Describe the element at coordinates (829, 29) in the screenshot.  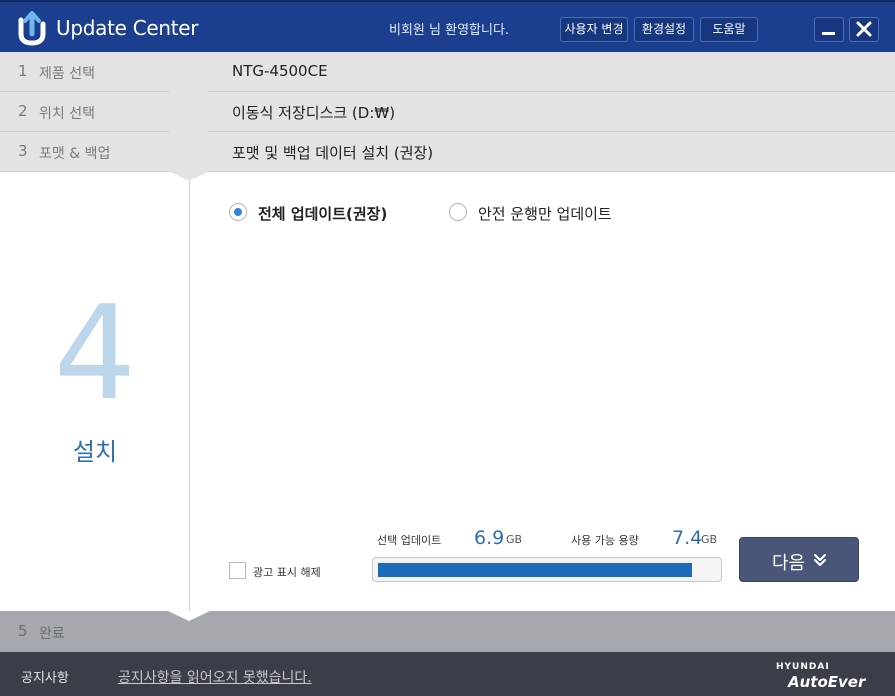
I see `minimize-button` at that location.